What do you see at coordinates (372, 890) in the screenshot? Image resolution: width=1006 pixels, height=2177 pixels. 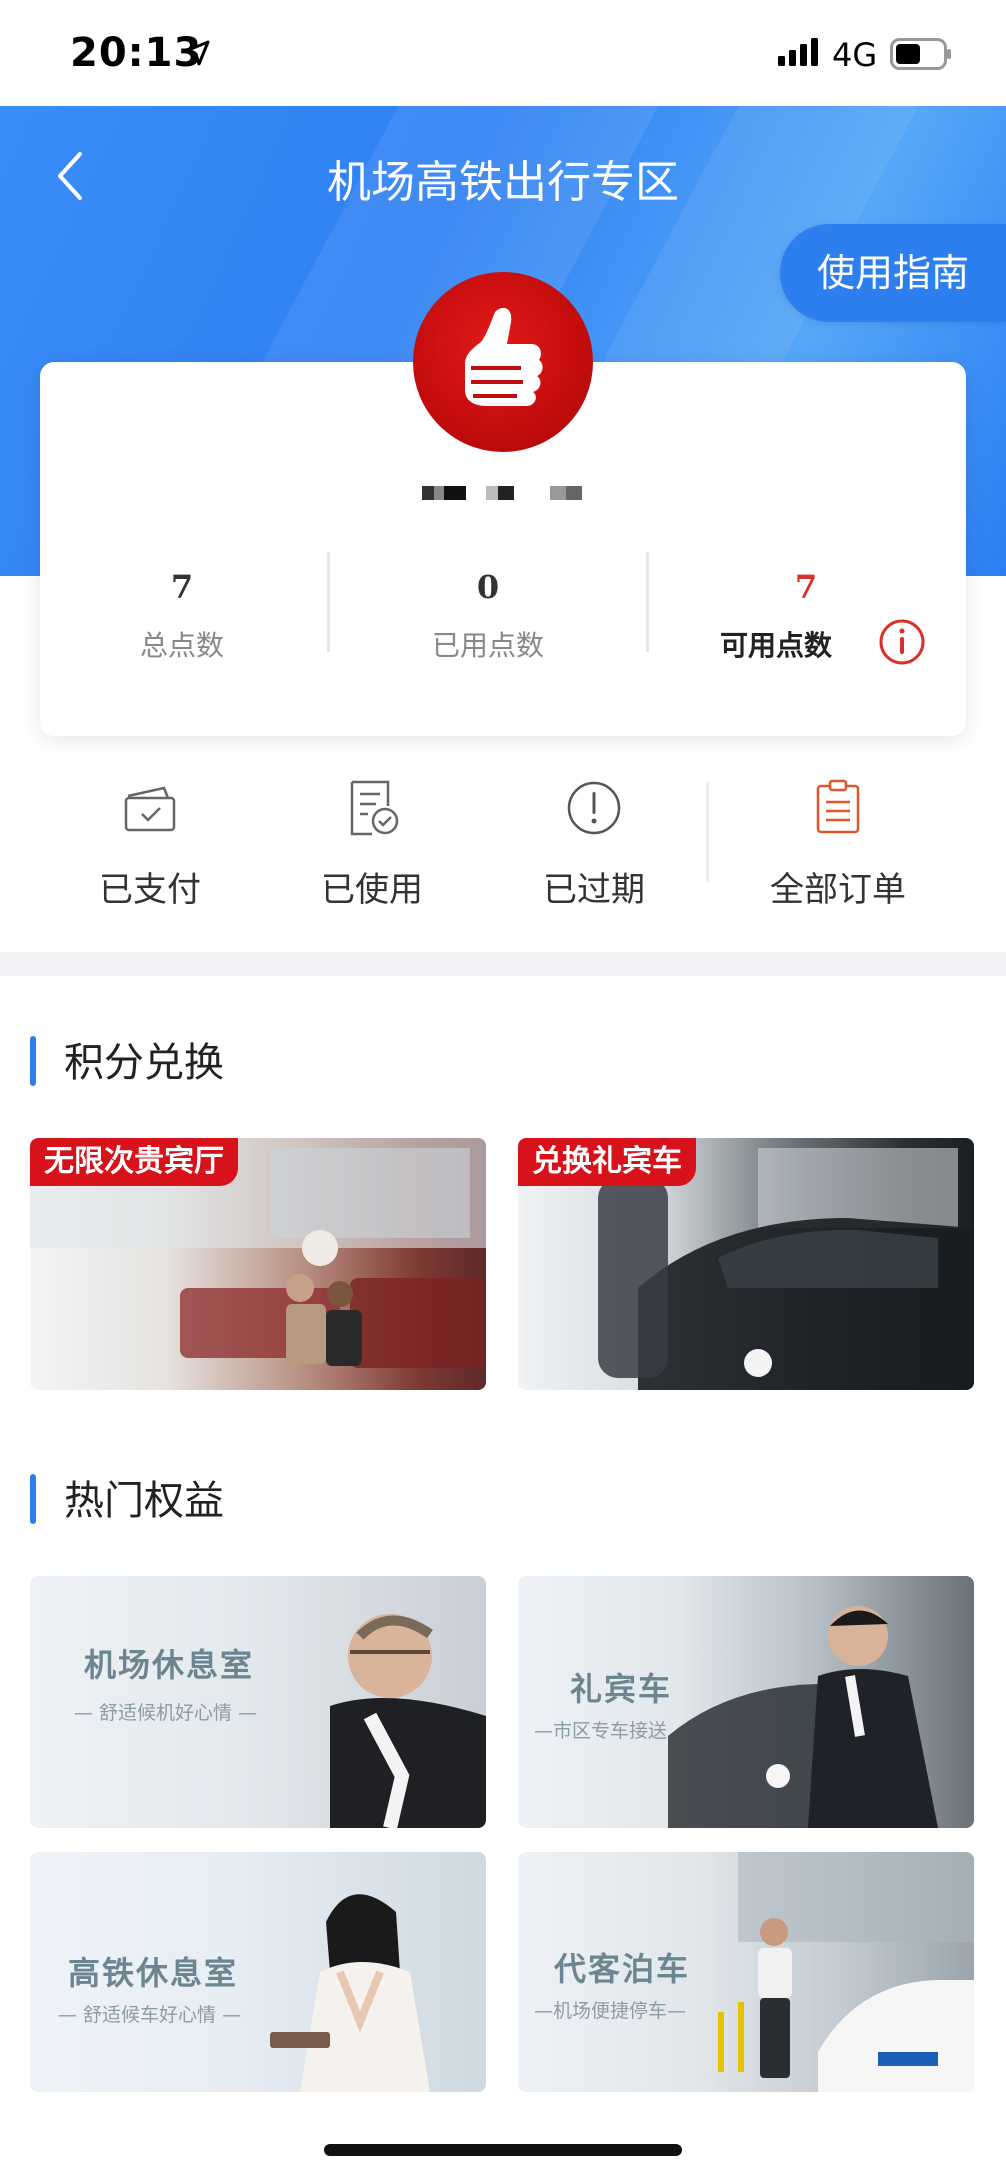 I see `order-used-label: 已使用` at bounding box center [372, 890].